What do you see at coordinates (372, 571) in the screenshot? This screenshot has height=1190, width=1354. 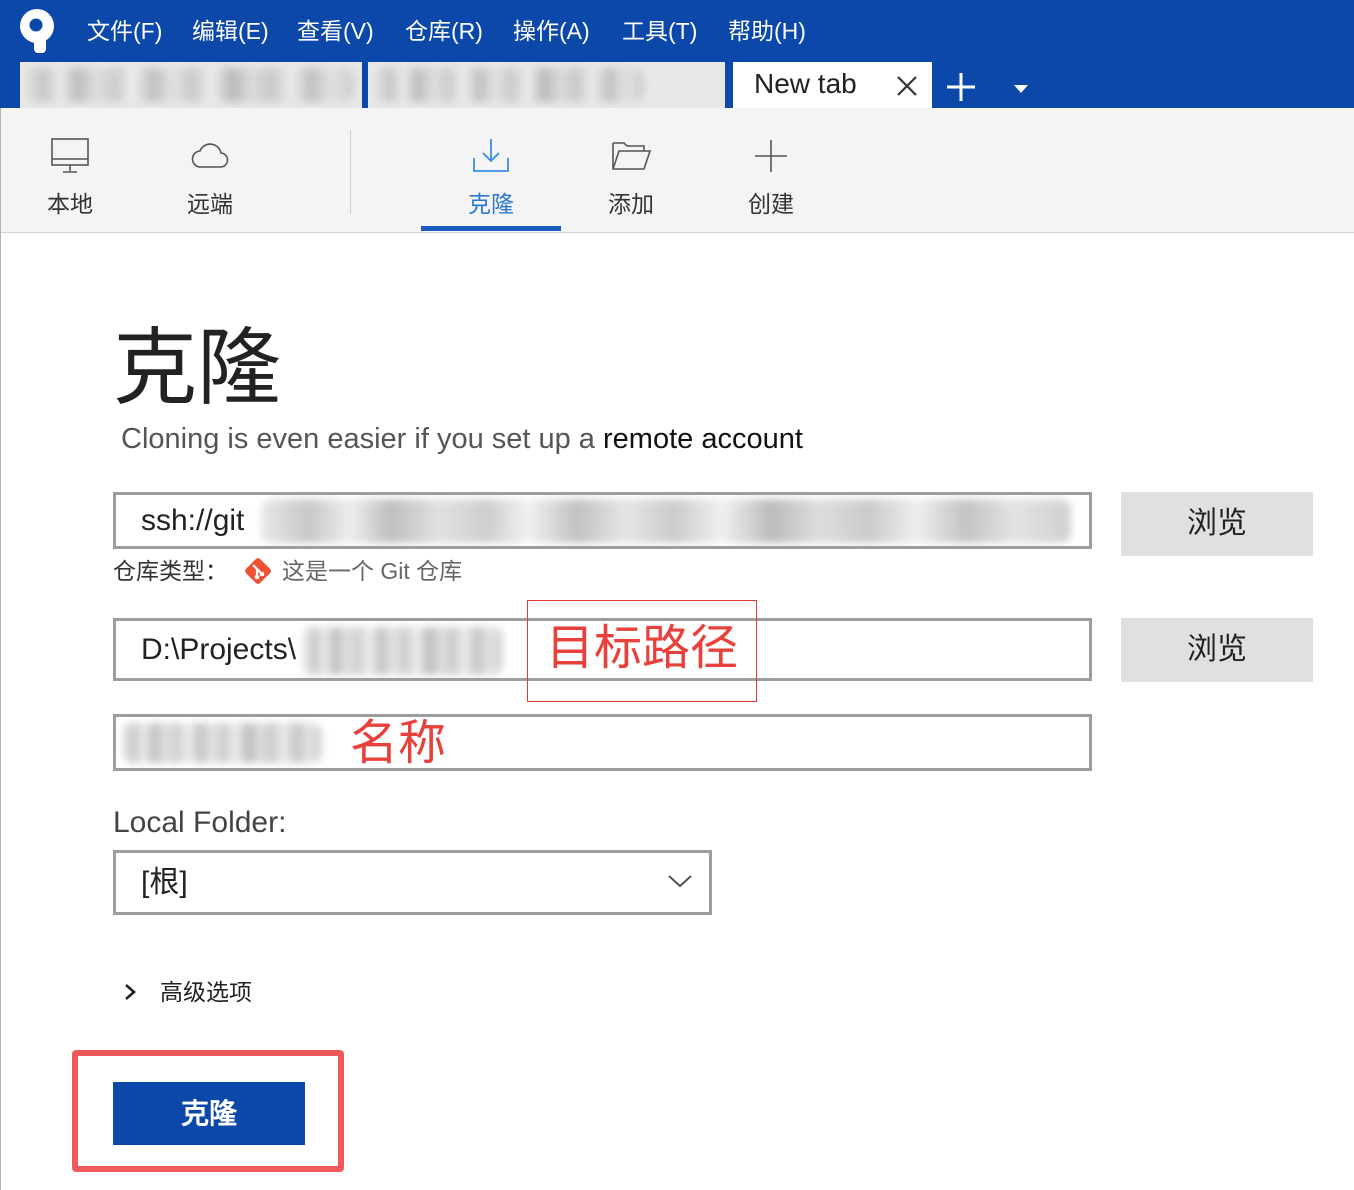 I see `repo-type-value: 这是一个 Git 仓库` at bounding box center [372, 571].